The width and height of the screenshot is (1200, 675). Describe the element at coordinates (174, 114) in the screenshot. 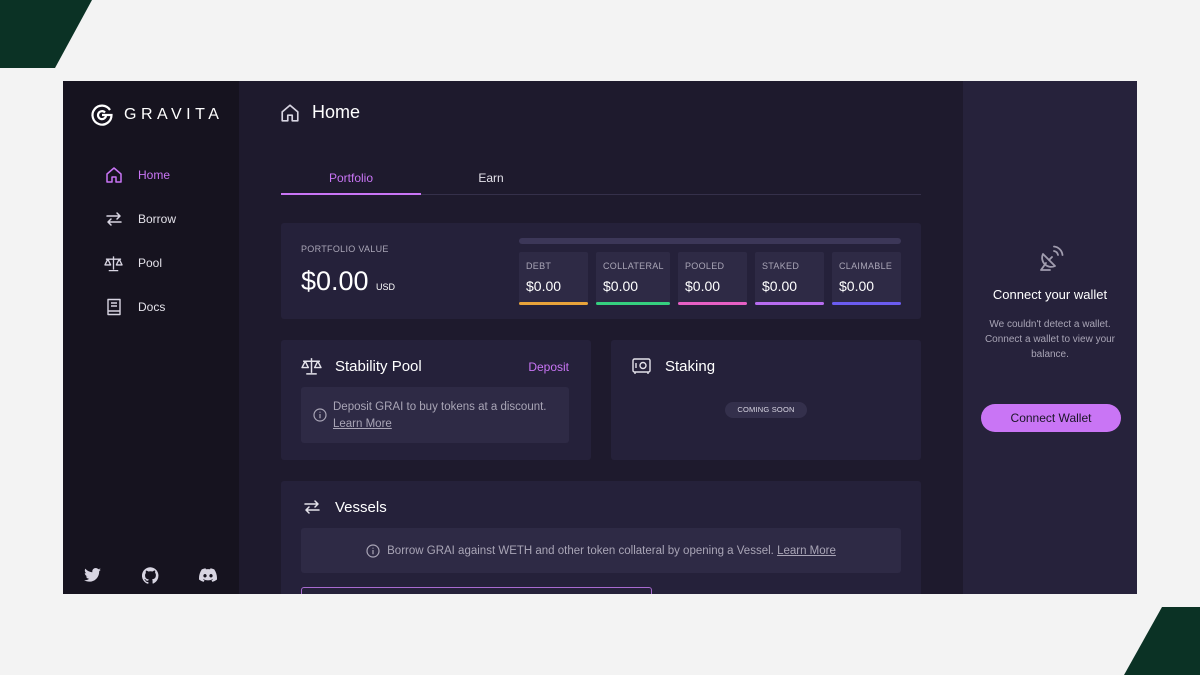

I see `brand-name: GRAVITA` at that location.